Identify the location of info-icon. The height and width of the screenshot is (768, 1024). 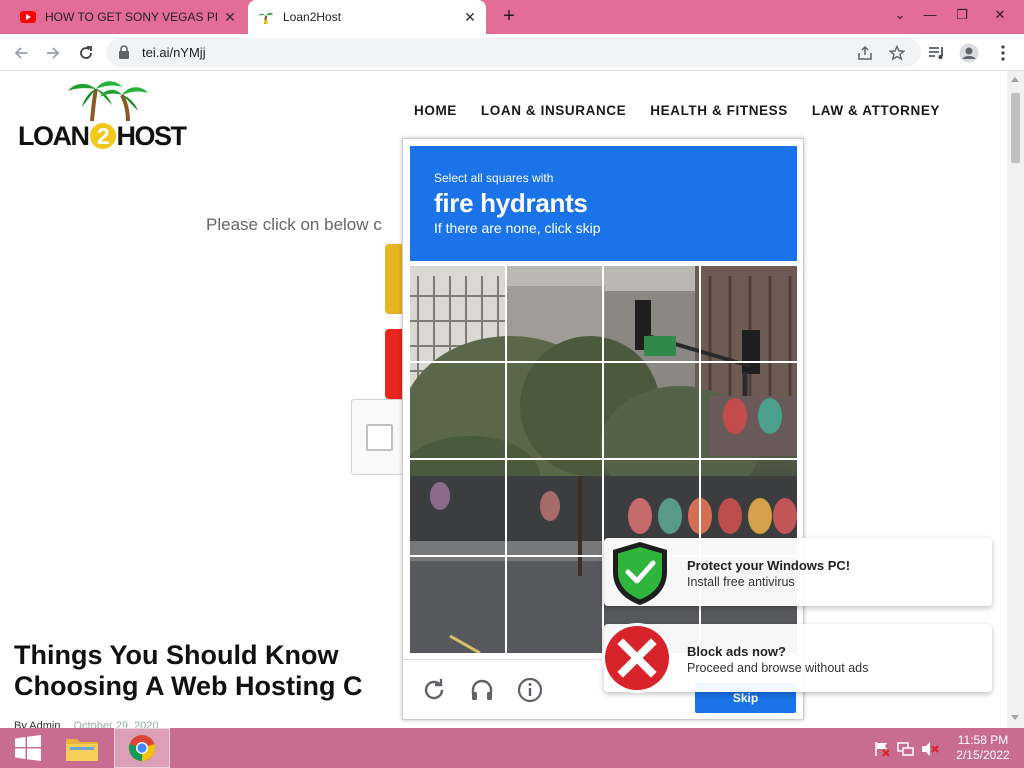
(530, 690).